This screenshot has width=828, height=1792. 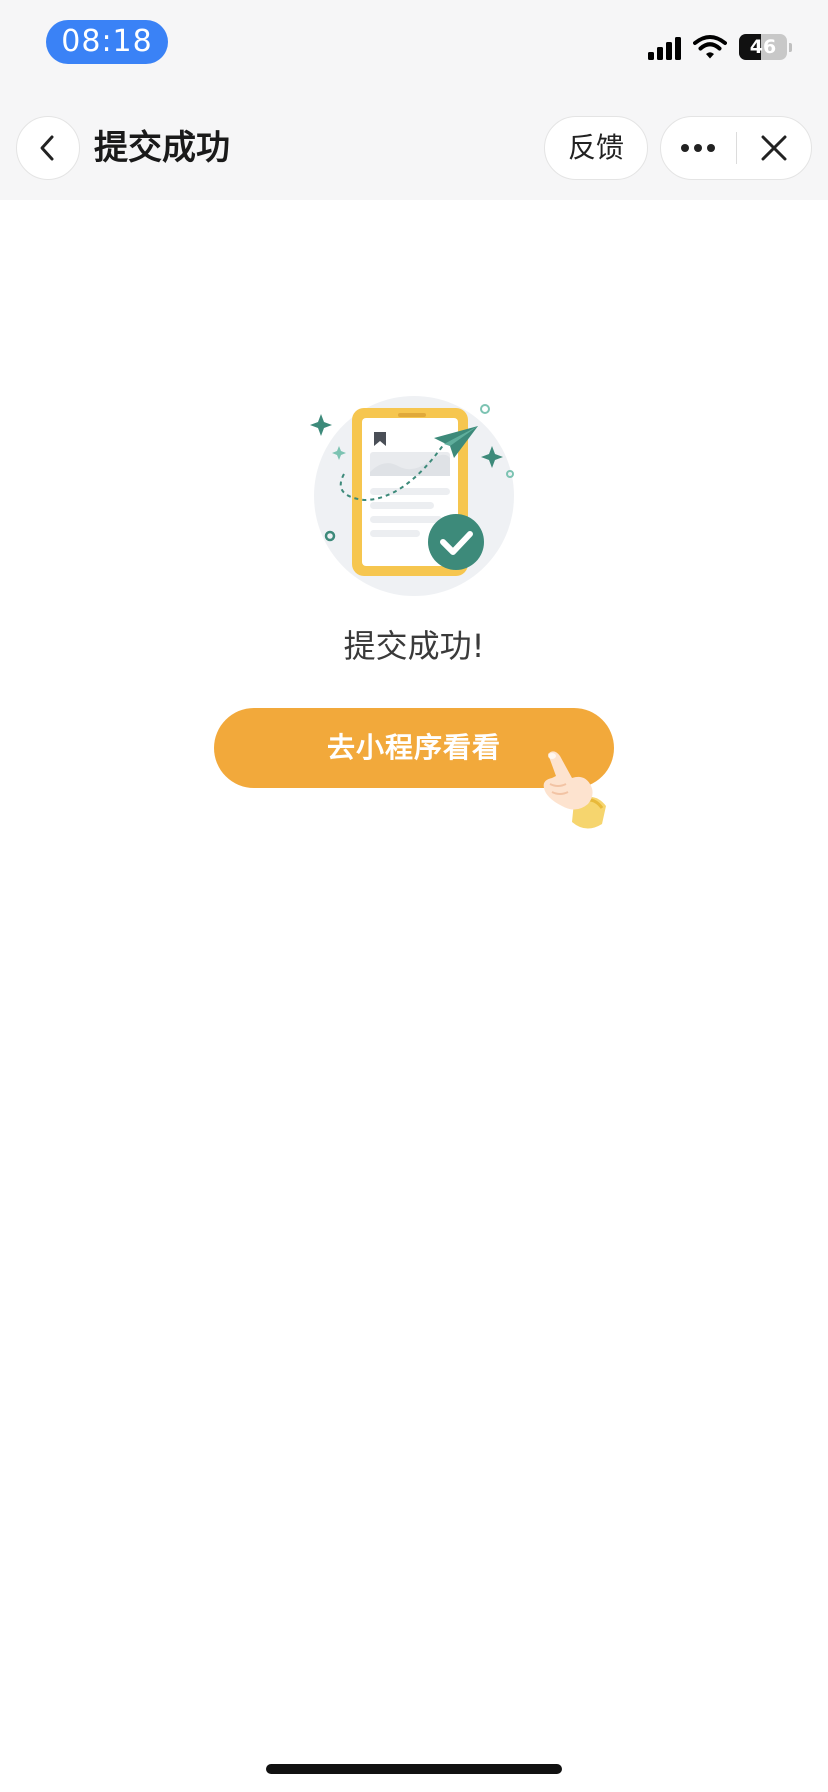 What do you see at coordinates (574, 790) in the screenshot?
I see `pointing-hand-icon` at bounding box center [574, 790].